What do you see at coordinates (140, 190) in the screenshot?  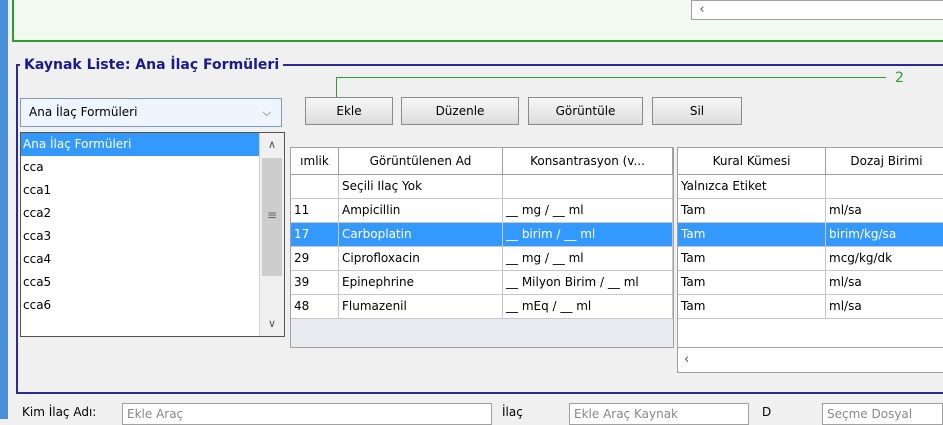 I see `dropdown-option: cca1` at bounding box center [140, 190].